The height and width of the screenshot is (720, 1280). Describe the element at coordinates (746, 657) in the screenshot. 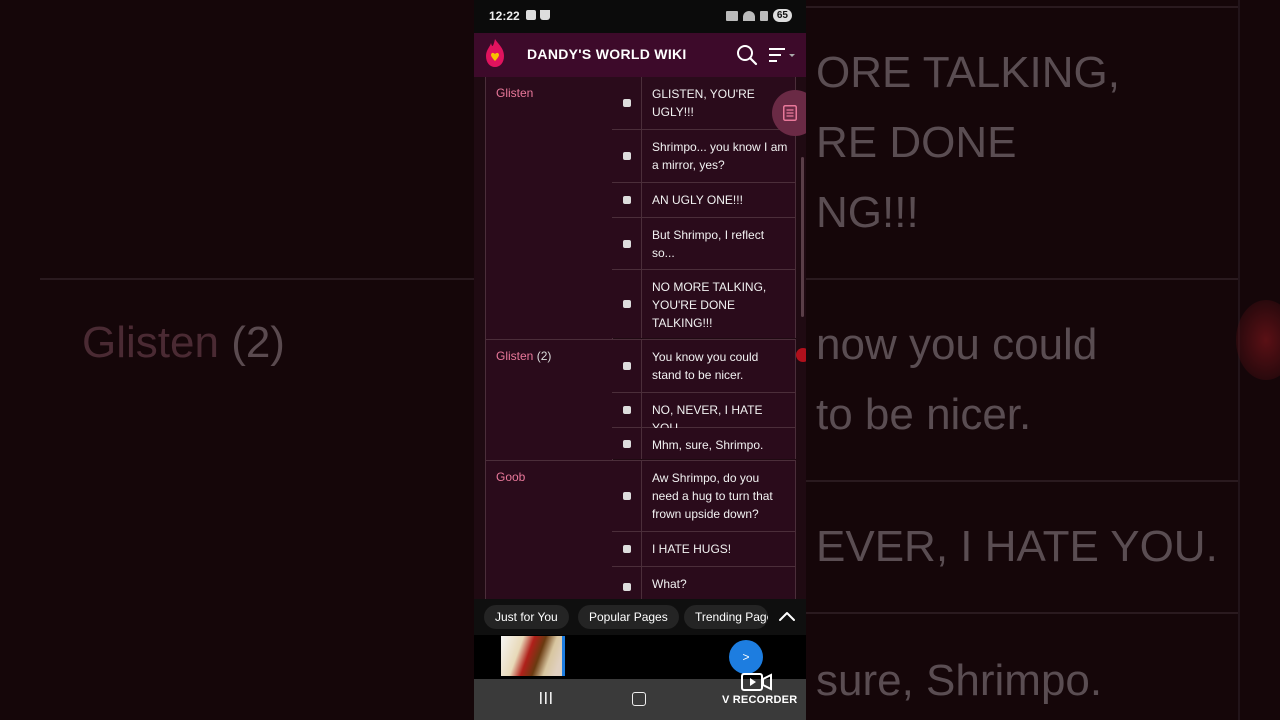

I see `ad-next-button: >` at that location.